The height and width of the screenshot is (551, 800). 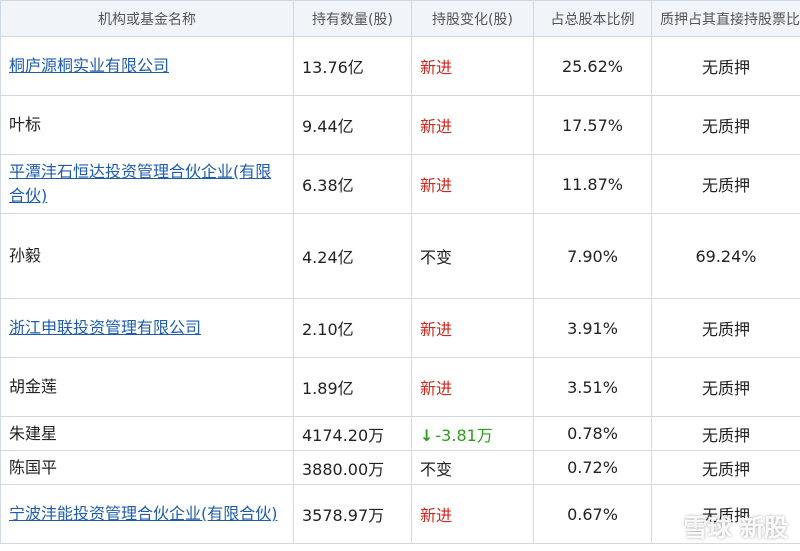 I want to click on holder-name: 孙毅, so click(x=25, y=255).